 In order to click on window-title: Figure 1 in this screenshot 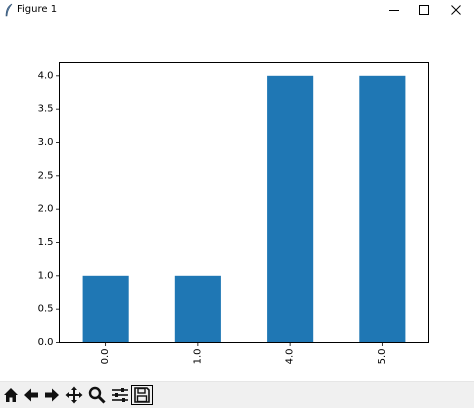, I will do `click(37, 9)`.